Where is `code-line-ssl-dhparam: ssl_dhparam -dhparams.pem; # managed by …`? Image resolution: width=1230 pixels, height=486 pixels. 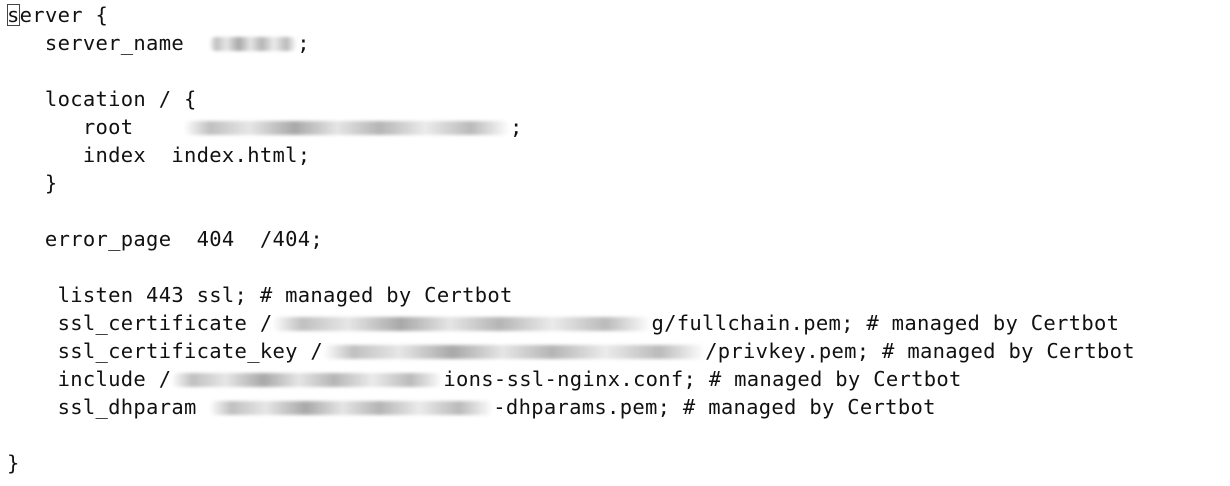 code-line-ssl-dhparam: ssl_dhparam -dhparams.pem; # managed by … is located at coordinates (471, 407).